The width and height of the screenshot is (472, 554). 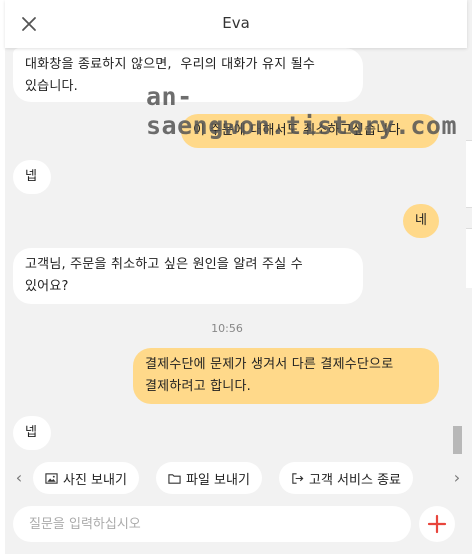 I want to click on end-service-label: 고객 서비스 종료, so click(x=355, y=480).